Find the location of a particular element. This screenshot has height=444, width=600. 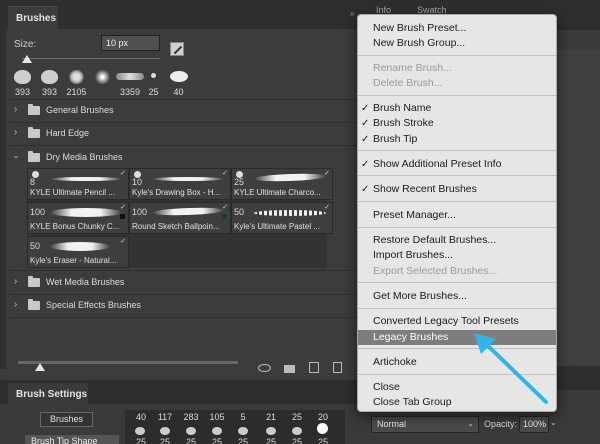

recent-brush: 40 is located at coordinates (178, 82).